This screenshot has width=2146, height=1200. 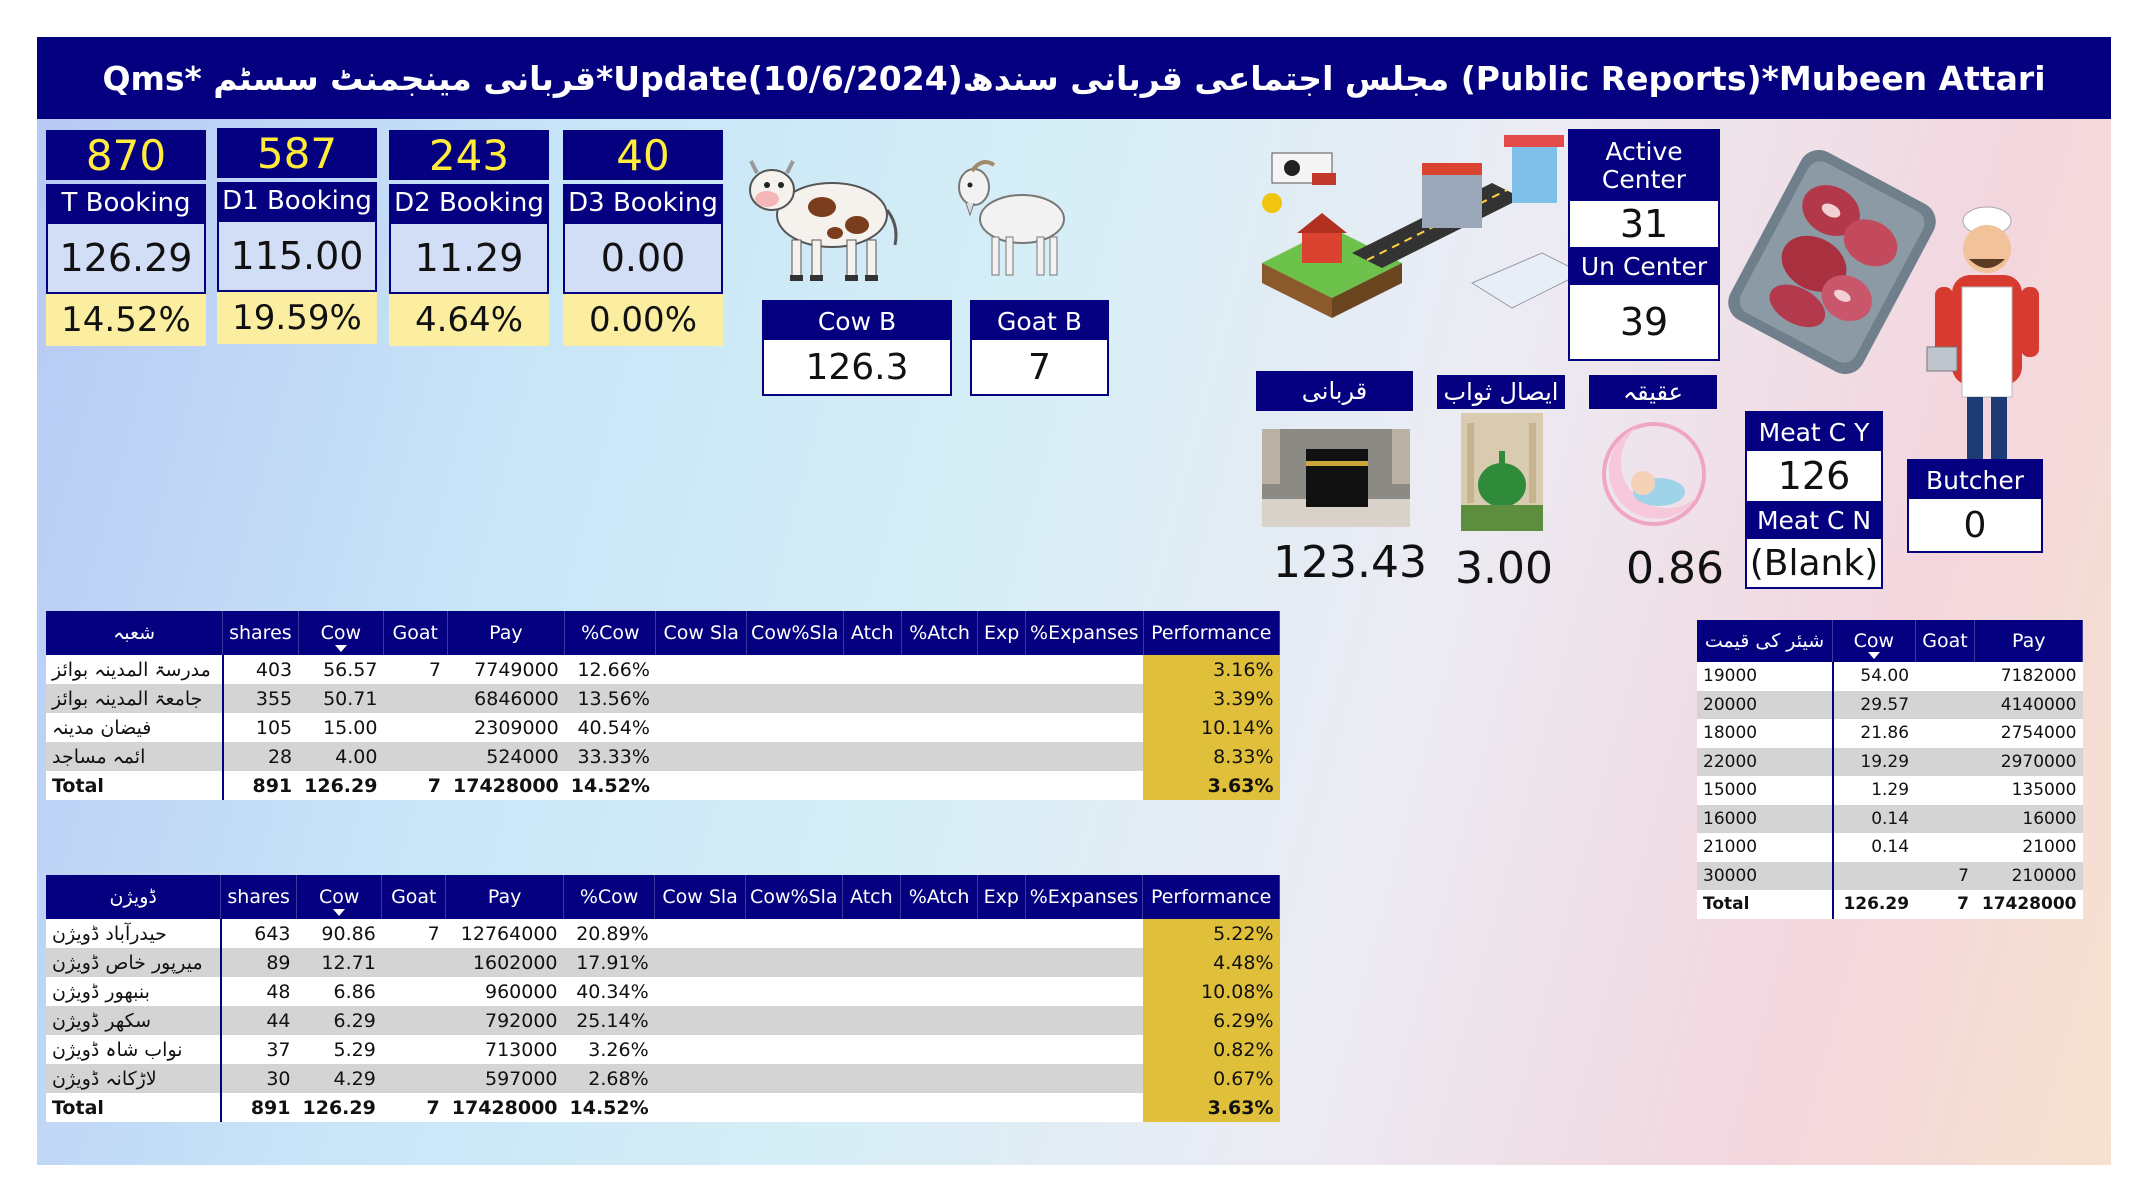 I want to click on kpi-value: 126.29, so click(x=126, y=258).